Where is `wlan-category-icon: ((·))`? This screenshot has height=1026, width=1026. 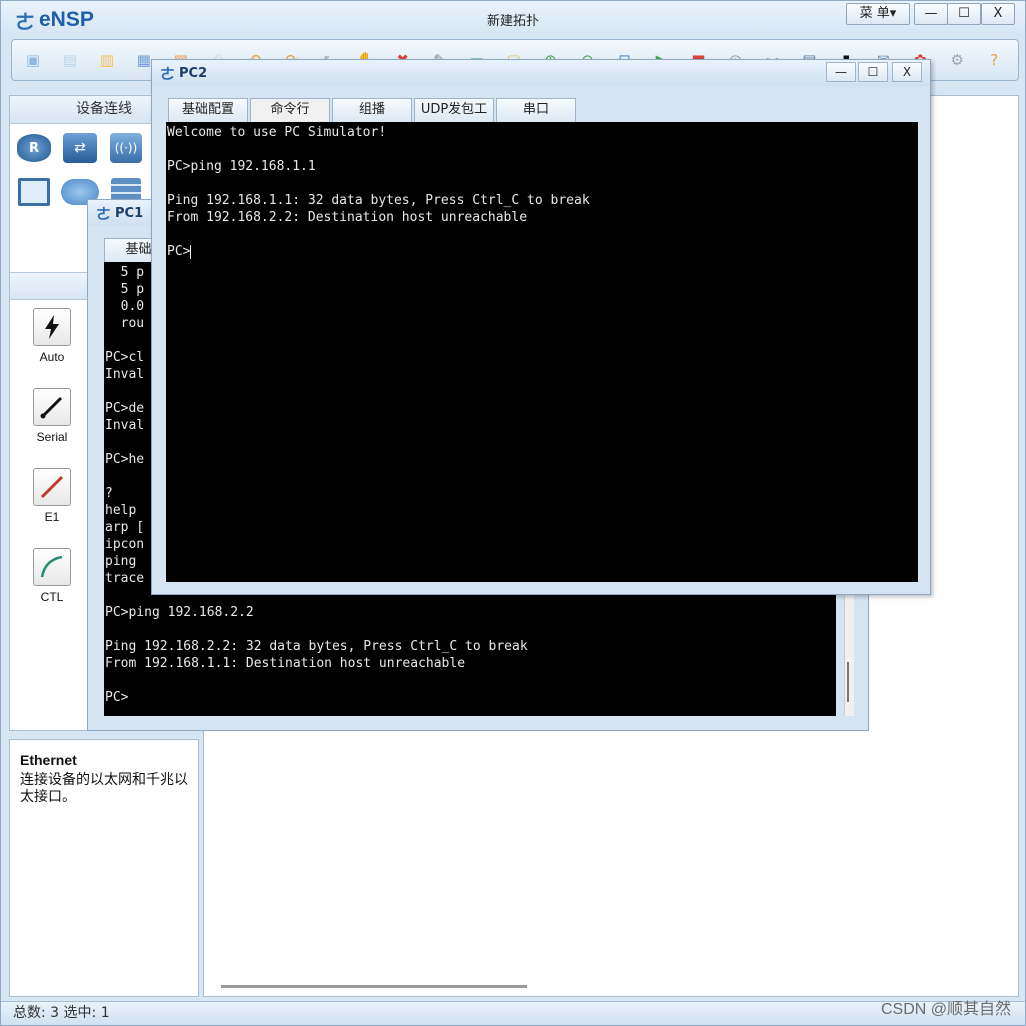
wlan-category-icon: ((·)) is located at coordinates (126, 148).